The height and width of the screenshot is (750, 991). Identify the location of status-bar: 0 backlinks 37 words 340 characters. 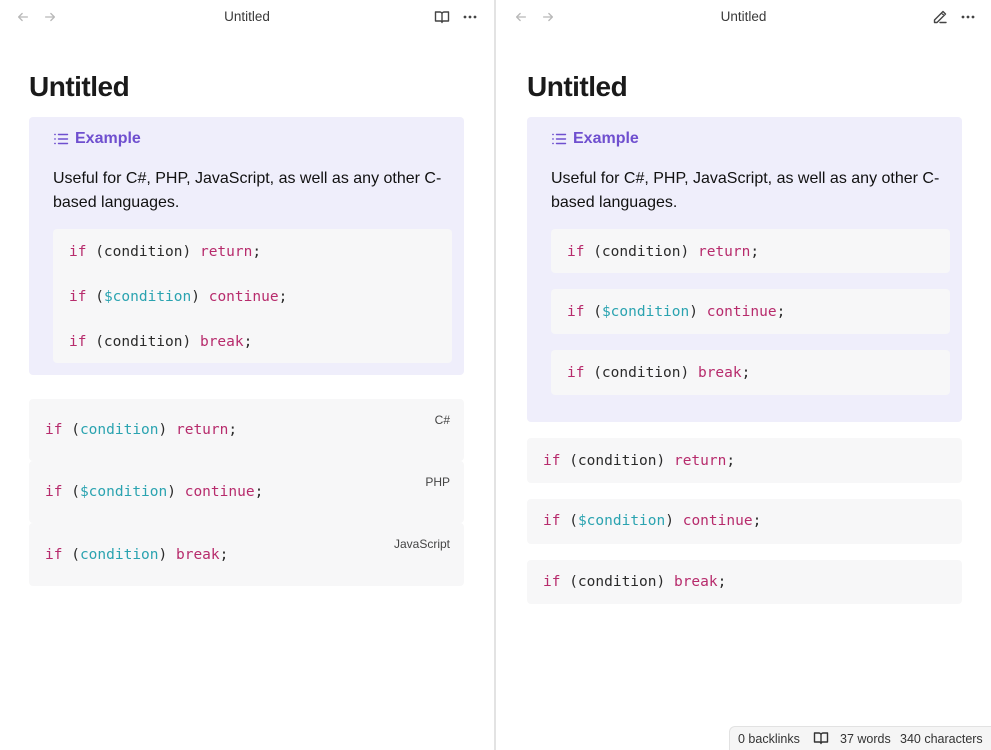
(860, 738).